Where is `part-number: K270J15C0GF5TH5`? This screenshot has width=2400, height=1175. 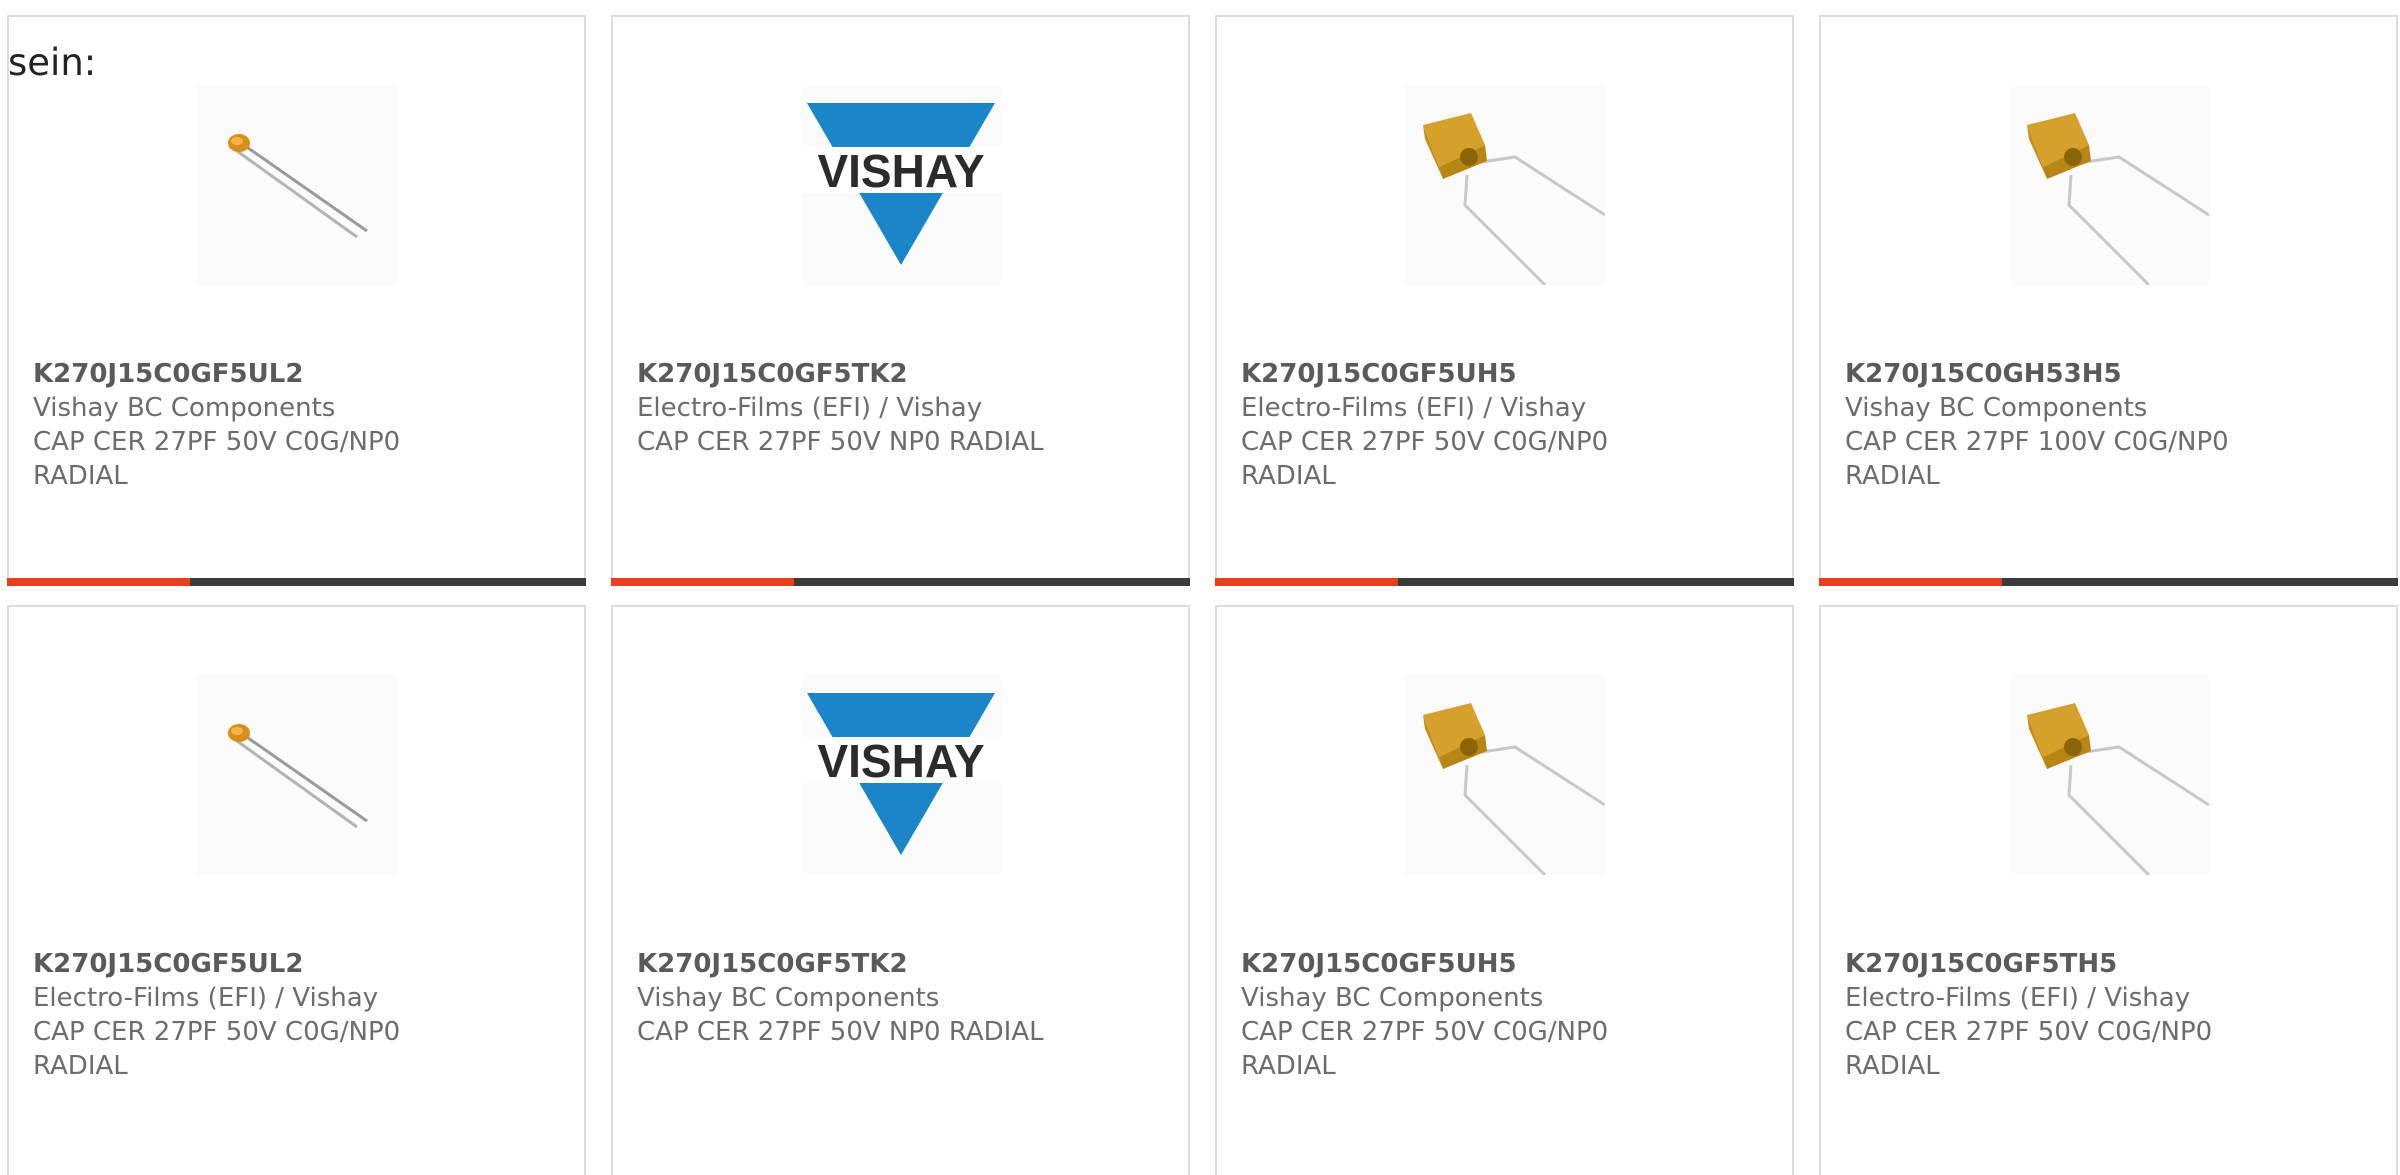 part-number: K270J15C0GF5TH5 is located at coordinates (2110, 964).